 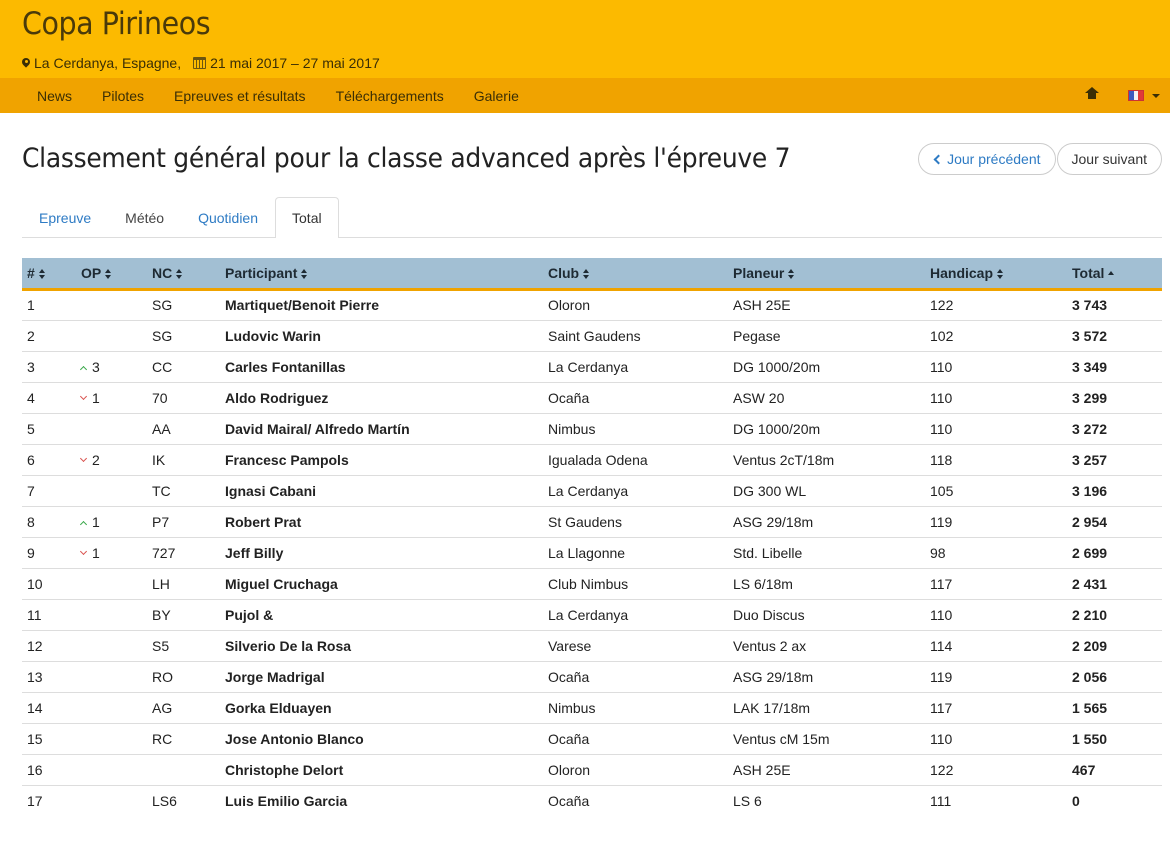 I want to click on column-header-handicap: Handicap, so click(x=996, y=274).